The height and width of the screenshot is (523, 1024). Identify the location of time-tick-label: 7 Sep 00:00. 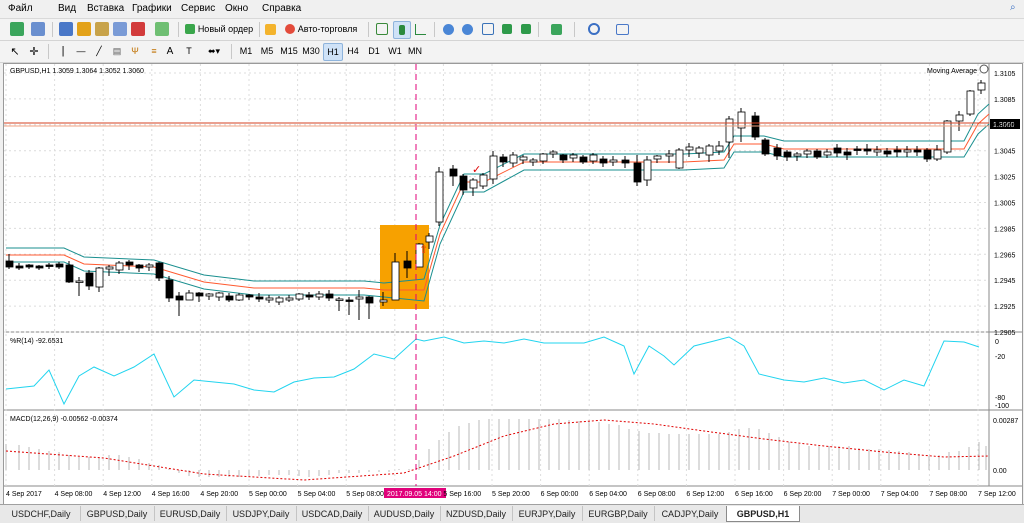
(851, 494).